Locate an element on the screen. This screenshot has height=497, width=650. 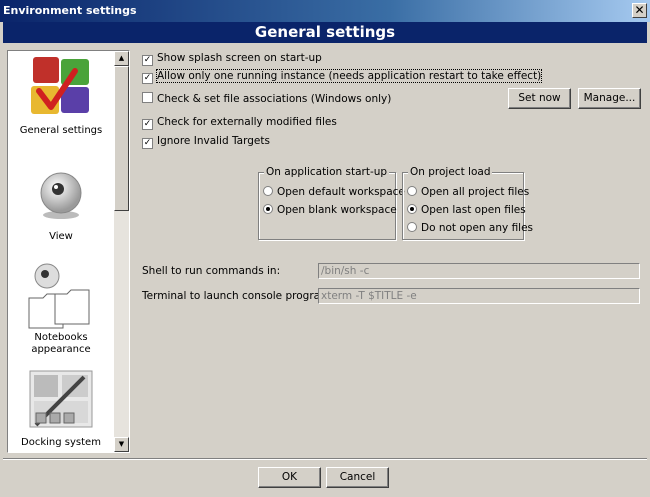
sidebar-item-notebooks-appearance: Notebooks appearance is located at coordinates (61, 308).